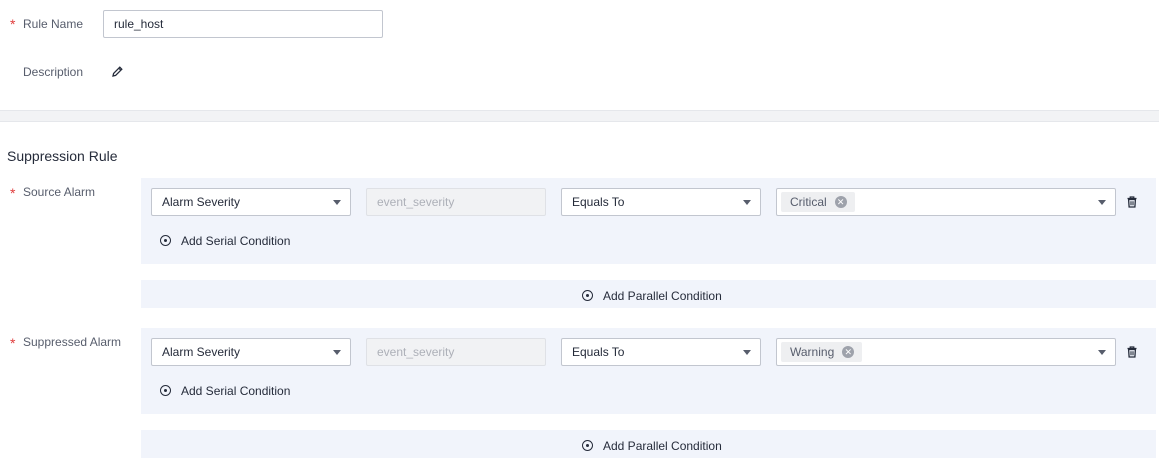 The width and height of the screenshot is (1159, 462). I want to click on suppressed-value-tag: Warning ✕, so click(822, 352).